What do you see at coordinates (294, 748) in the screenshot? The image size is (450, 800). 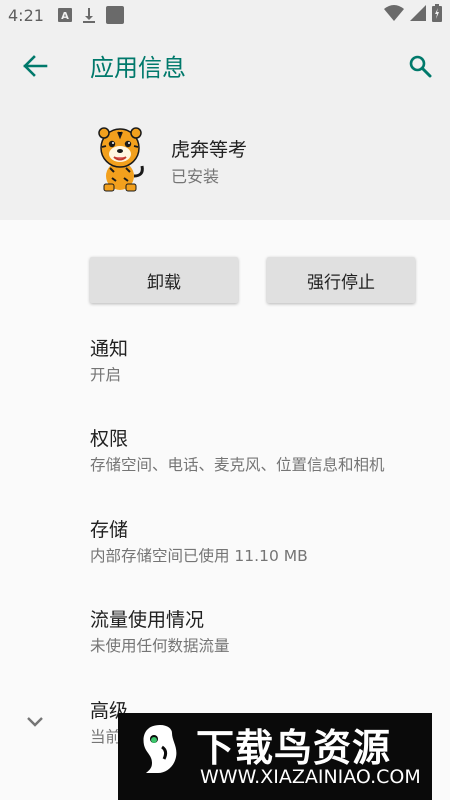 I see `watermark-name: 下载鸟资源` at bounding box center [294, 748].